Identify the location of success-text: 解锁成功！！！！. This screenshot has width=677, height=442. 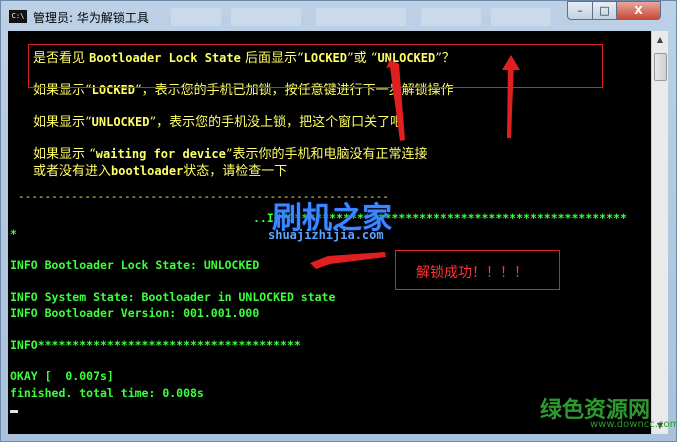
(472, 273).